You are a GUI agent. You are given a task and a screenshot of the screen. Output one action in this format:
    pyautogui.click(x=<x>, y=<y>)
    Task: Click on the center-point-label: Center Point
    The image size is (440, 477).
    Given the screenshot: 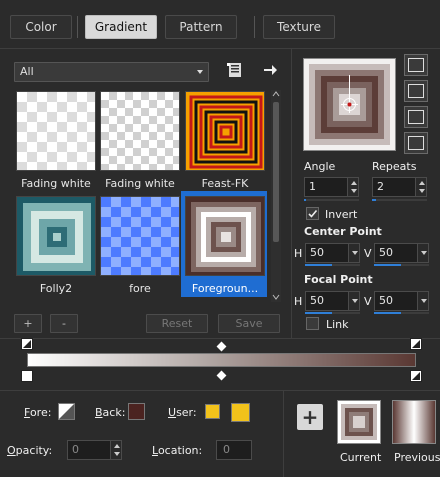 What is the action you would take?
    pyautogui.click(x=343, y=231)
    